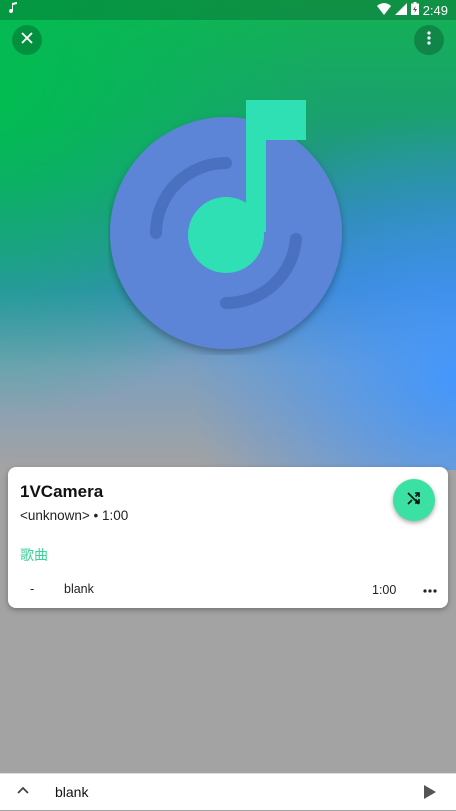 This screenshot has width=456, height=811. I want to click on mini-player-track: blank, so click(72, 792).